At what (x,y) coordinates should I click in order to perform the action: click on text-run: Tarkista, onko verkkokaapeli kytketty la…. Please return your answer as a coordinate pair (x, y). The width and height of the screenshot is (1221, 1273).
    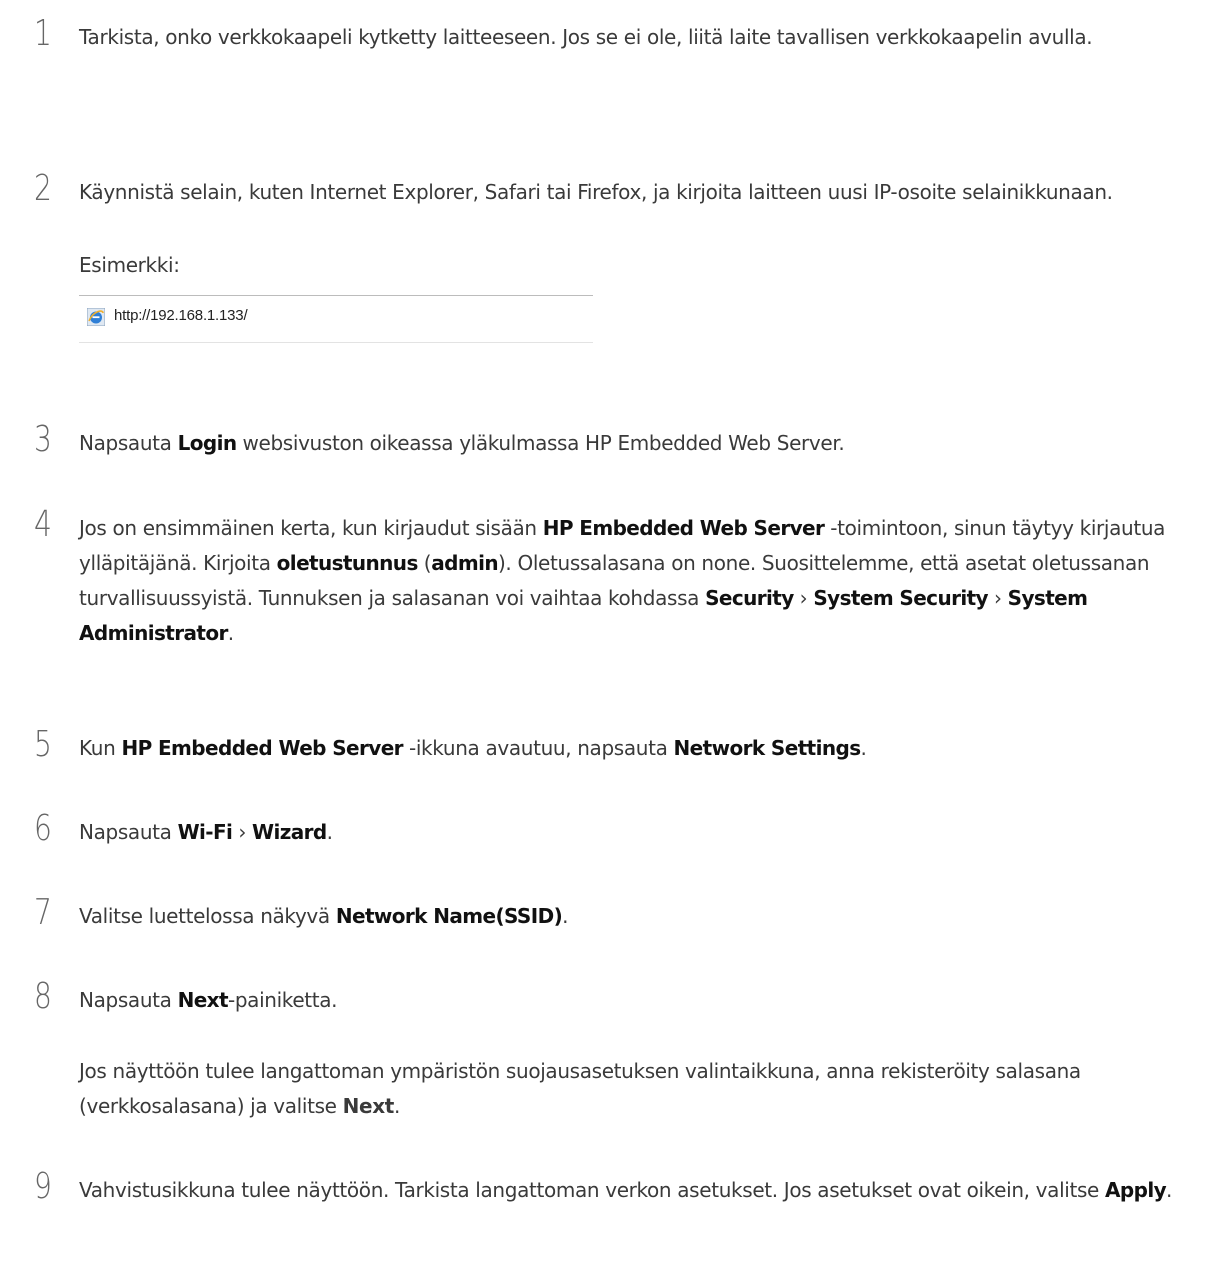
    Looking at the image, I should click on (586, 37).